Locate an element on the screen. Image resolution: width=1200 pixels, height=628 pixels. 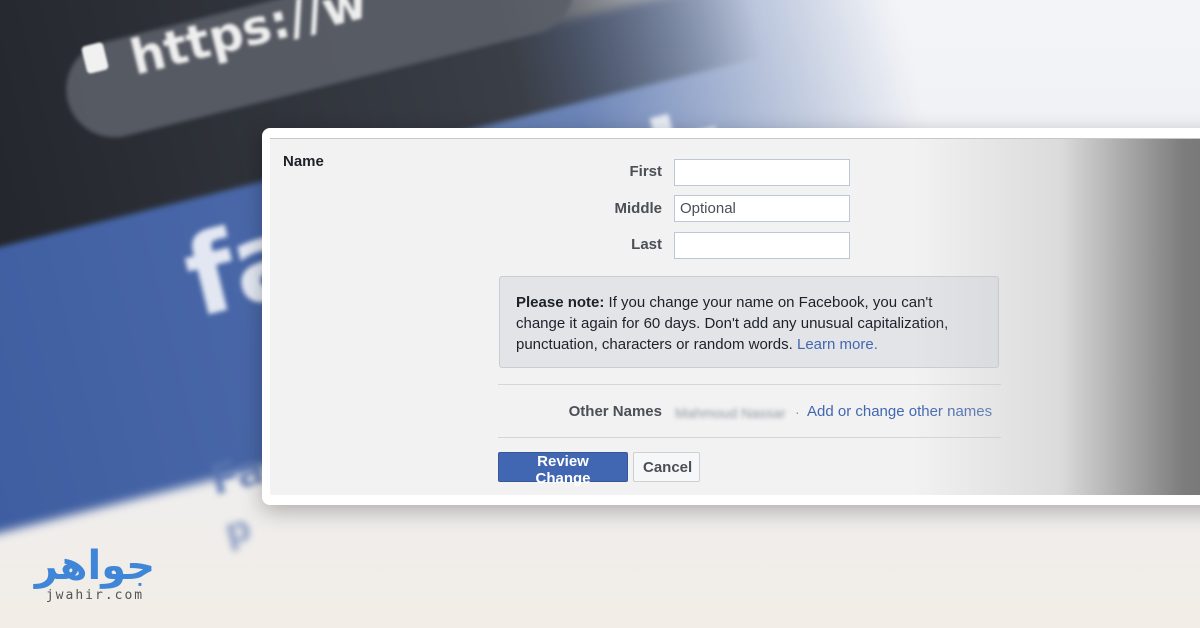
background-text-line-2: p is located at coordinates (238, 530).